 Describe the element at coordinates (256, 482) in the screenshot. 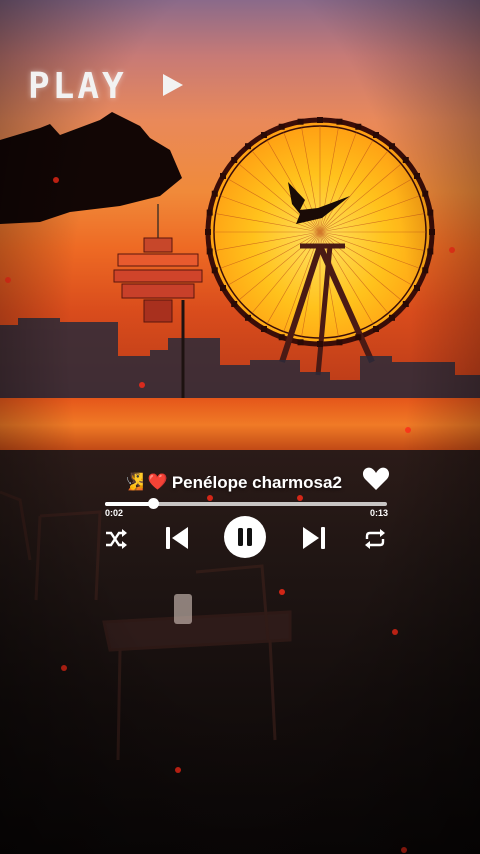

I see `track-title: Penélope charmosa2` at that location.